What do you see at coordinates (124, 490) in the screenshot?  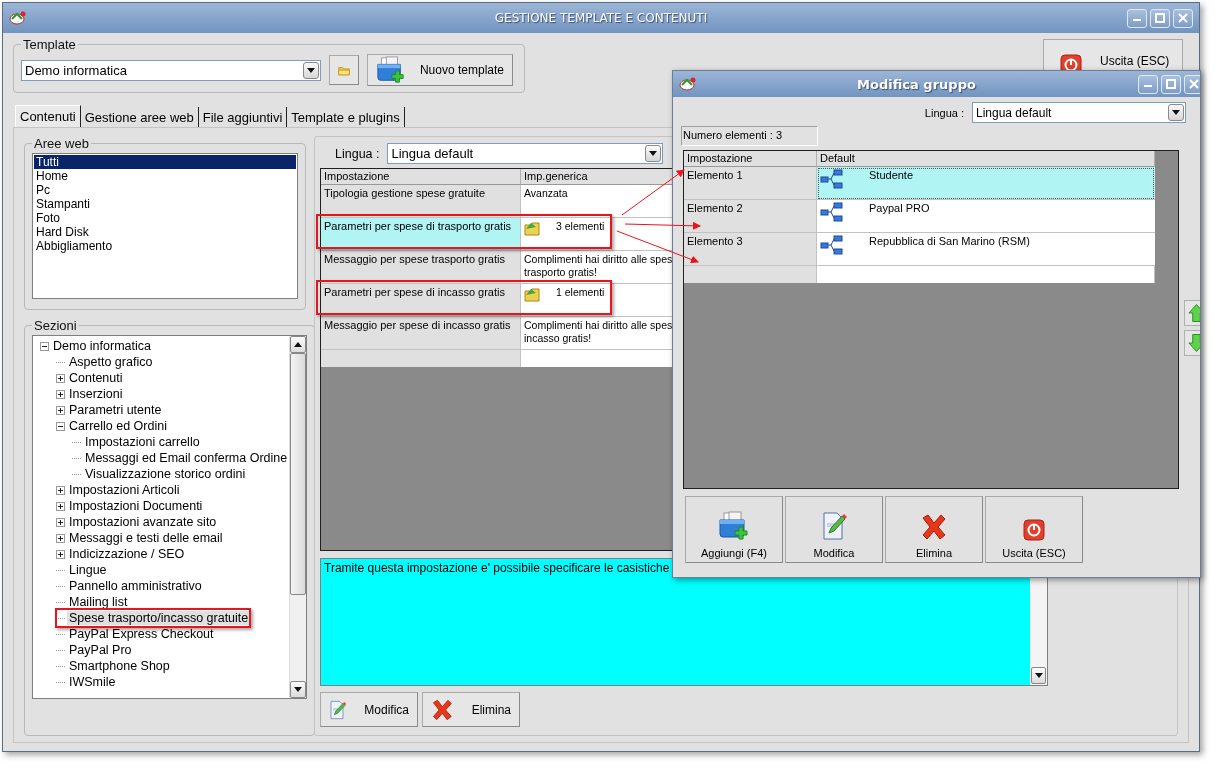 I see `tree-item: Impostazioni Articoli` at bounding box center [124, 490].